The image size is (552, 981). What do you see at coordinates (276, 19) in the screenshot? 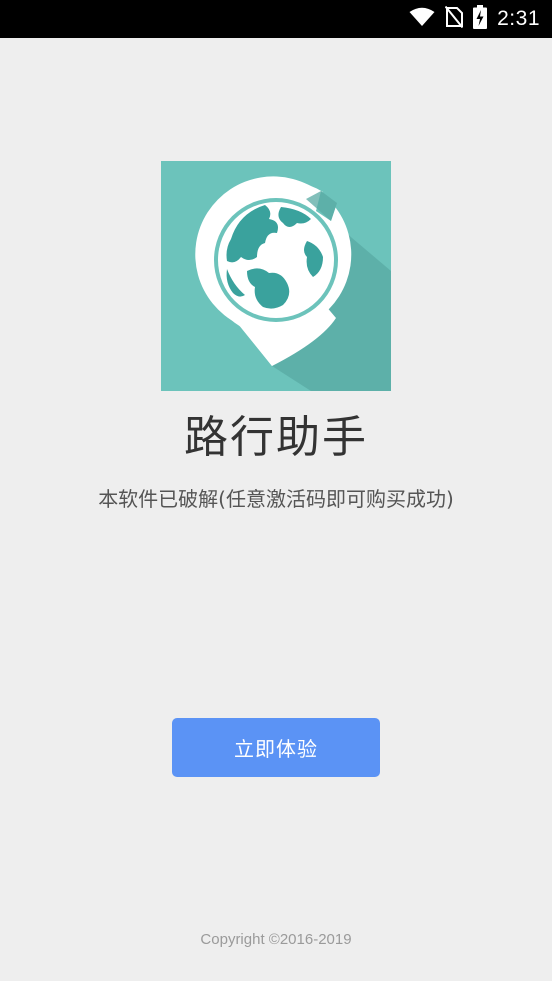
I see `status-bar: 2:31` at bounding box center [276, 19].